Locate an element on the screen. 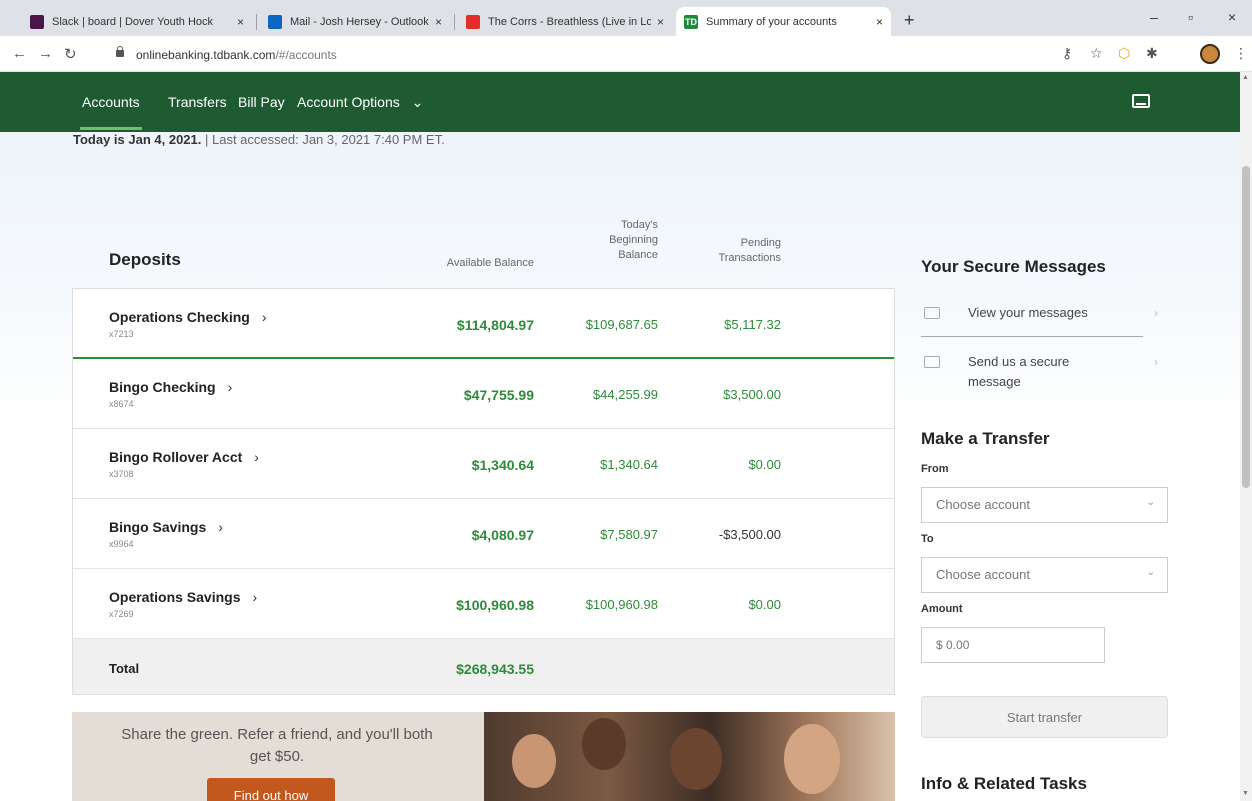  col-beginning-line: Beginning is located at coordinates (633, 240).